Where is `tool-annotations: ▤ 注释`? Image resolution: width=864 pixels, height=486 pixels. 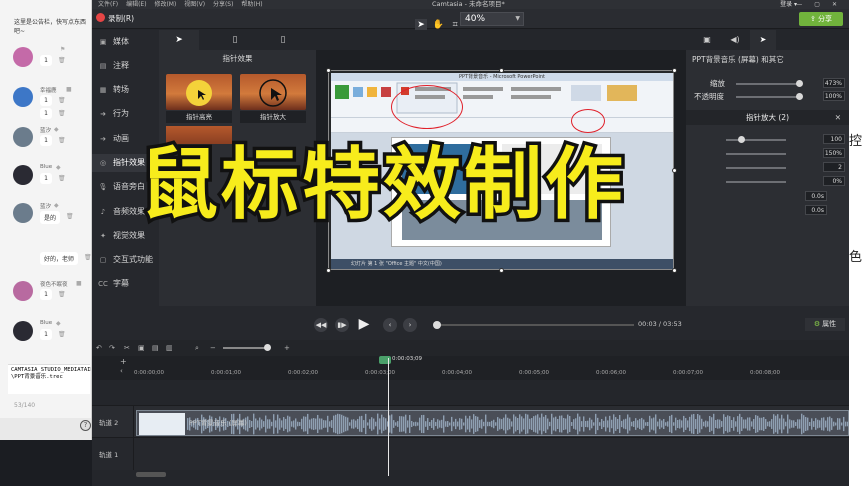
tool-annotations: ▤ 注释 is located at coordinates (125, 66).